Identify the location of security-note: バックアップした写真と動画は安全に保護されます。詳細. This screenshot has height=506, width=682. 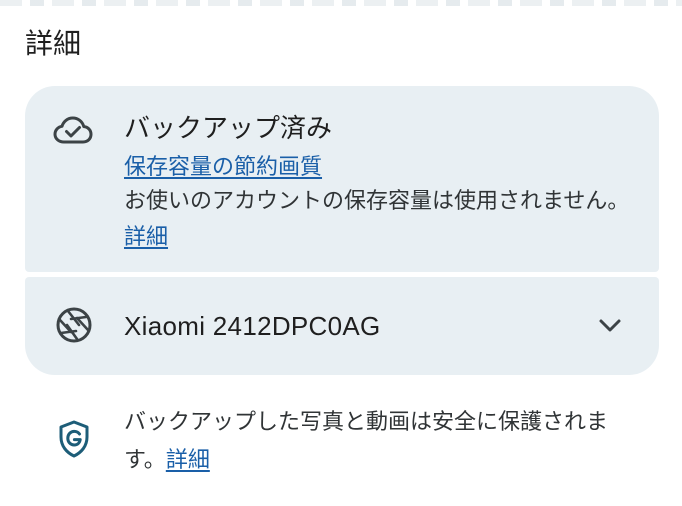
(379, 442).